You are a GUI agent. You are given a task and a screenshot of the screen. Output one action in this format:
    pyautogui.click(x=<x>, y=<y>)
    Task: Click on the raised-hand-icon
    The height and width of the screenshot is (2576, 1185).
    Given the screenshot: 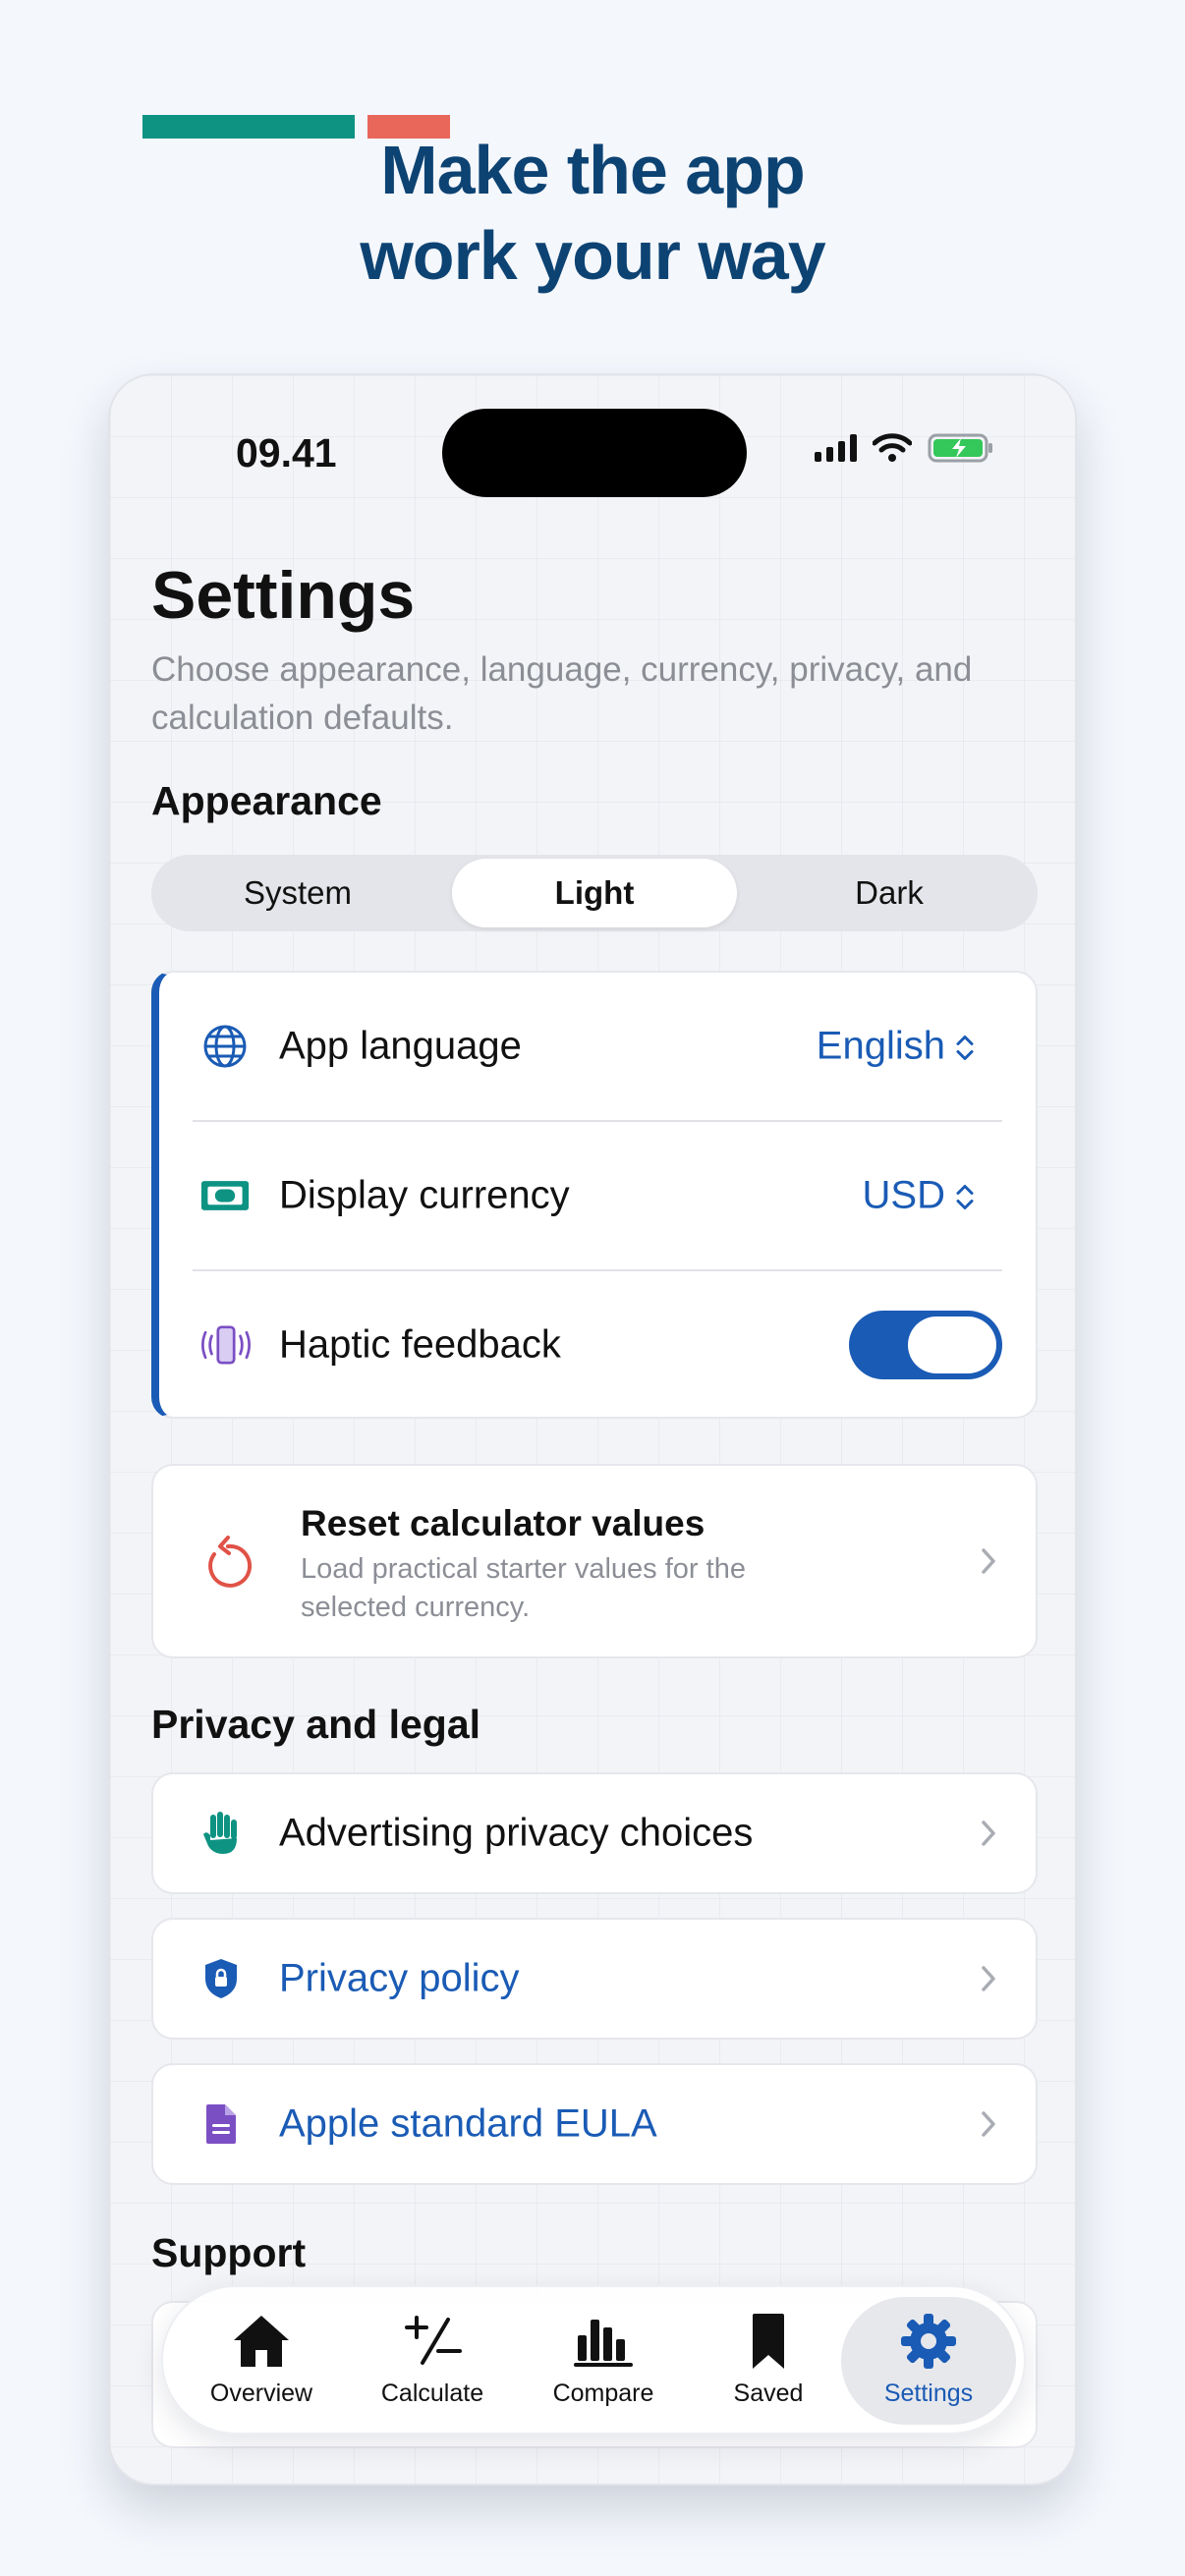 What is the action you would take?
    pyautogui.click(x=222, y=1833)
    